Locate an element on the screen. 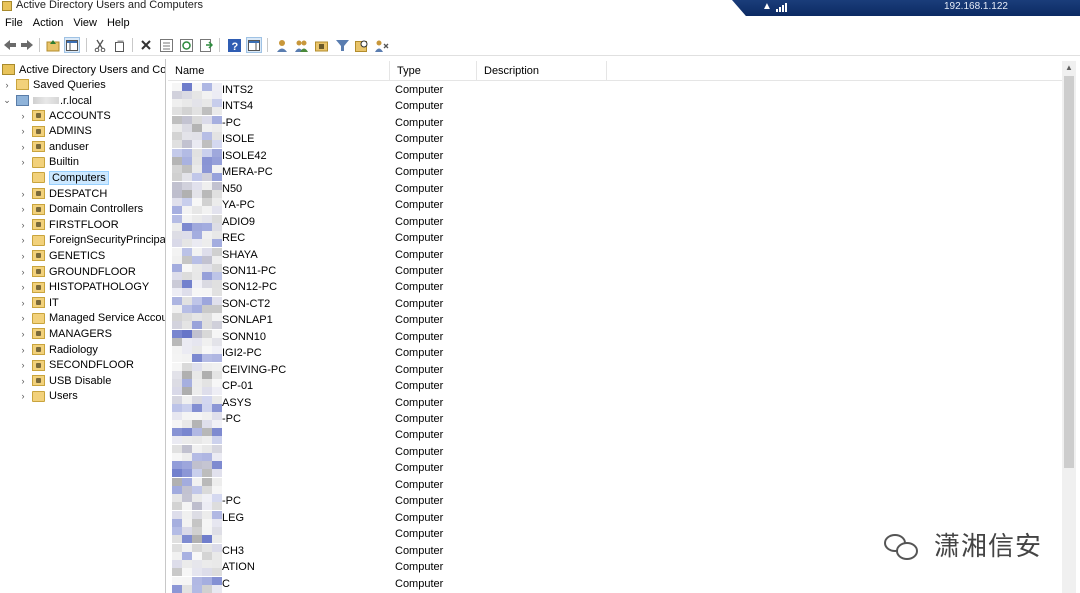  properties-icon is located at coordinates (166, 45).